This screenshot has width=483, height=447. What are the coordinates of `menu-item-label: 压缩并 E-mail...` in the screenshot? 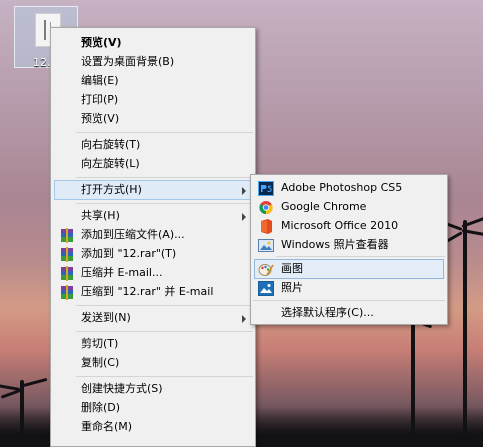 It's located at (122, 272).